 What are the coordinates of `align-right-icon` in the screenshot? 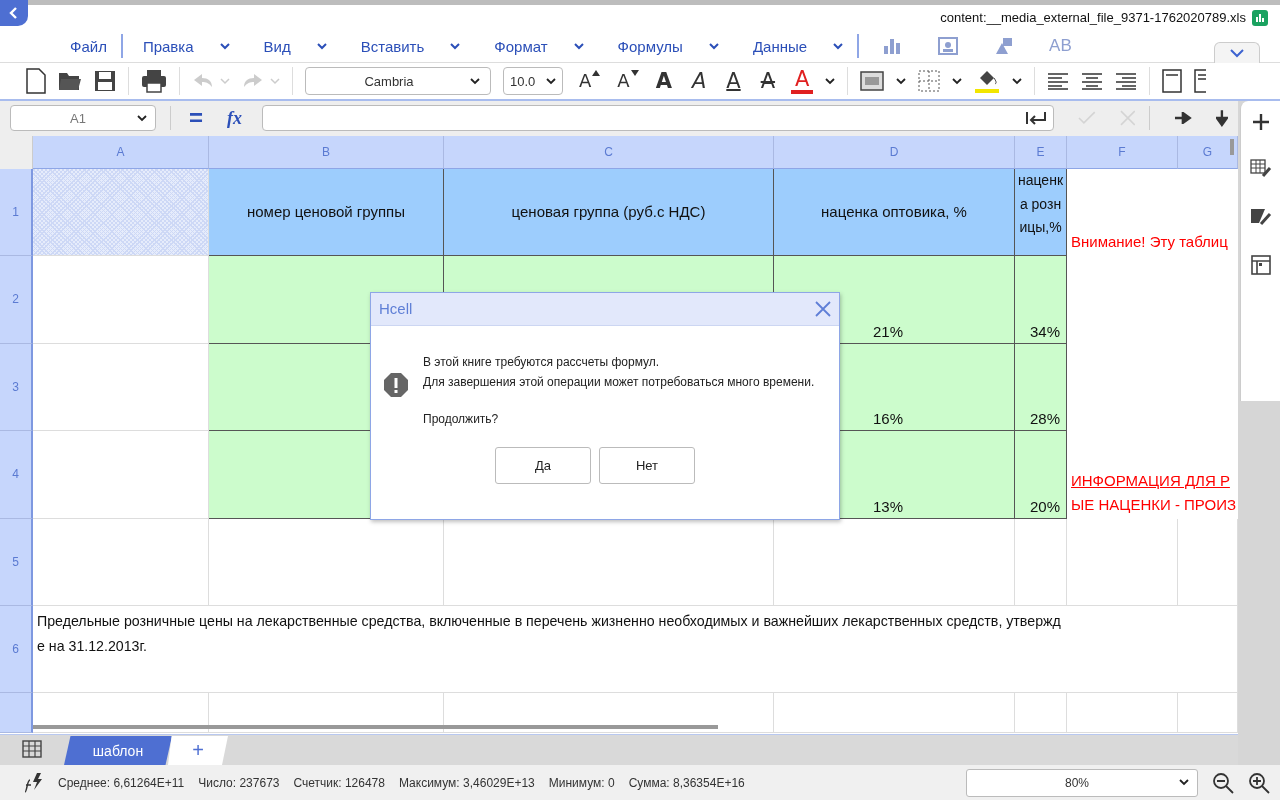 It's located at (1126, 81).